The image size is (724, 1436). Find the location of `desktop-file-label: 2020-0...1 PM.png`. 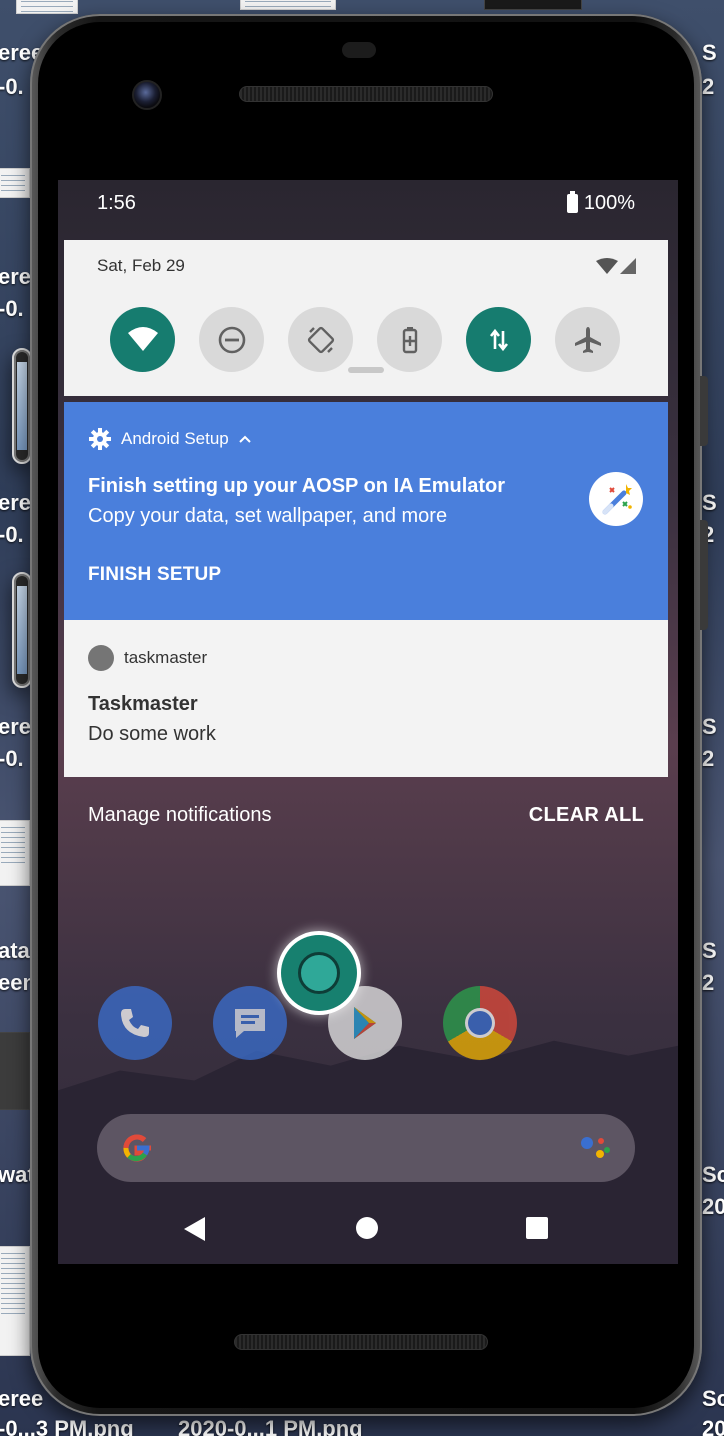

desktop-file-label: 2020-0...1 PM.png is located at coordinates (270, 1426).